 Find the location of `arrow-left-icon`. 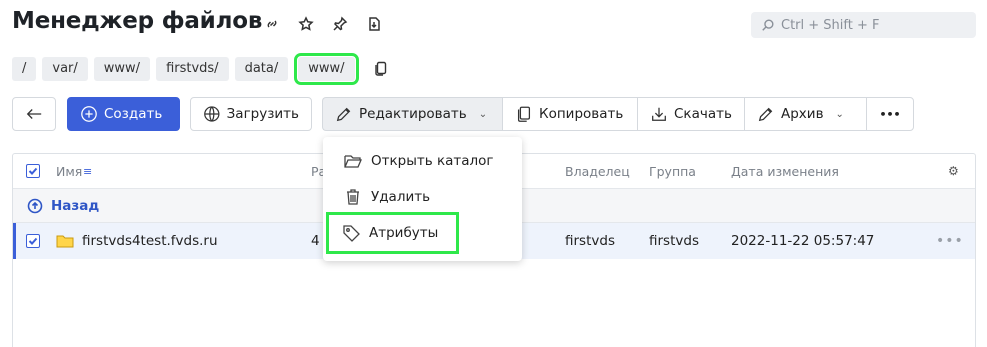

arrow-left-icon is located at coordinates (34, 114).